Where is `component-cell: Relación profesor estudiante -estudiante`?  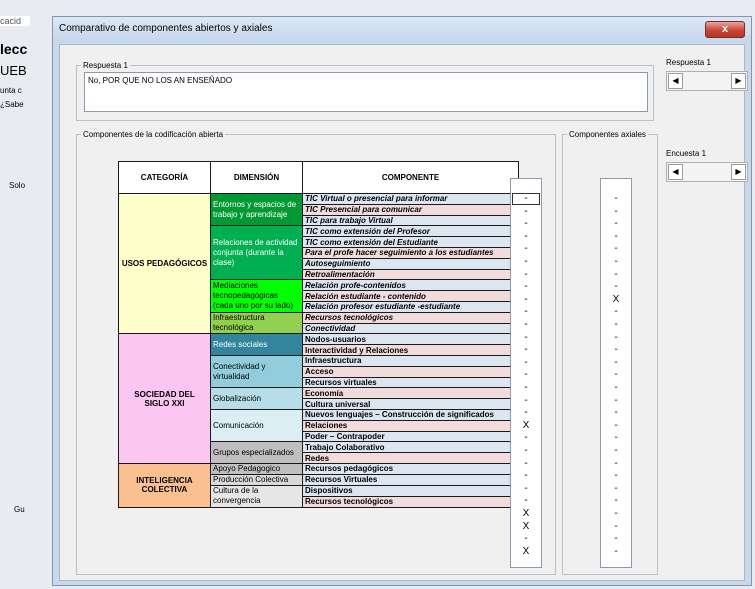
component-cell: Relación profesor estudiante -estudiante is located at coordinates (410, 306).